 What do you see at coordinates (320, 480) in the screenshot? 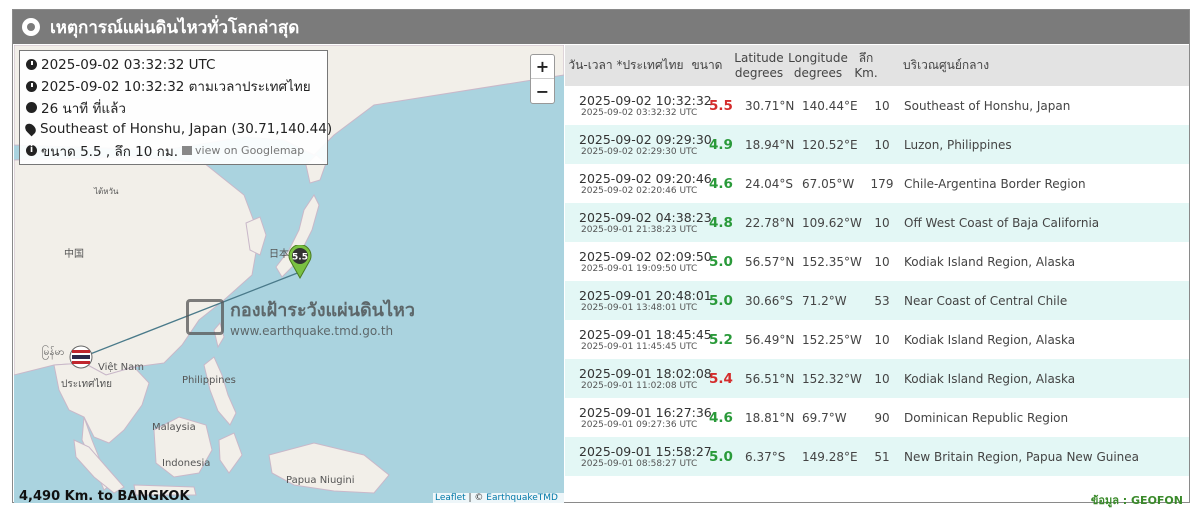
I see `map-label-papua: Papua Niugini` at bounding box center [320, 480].